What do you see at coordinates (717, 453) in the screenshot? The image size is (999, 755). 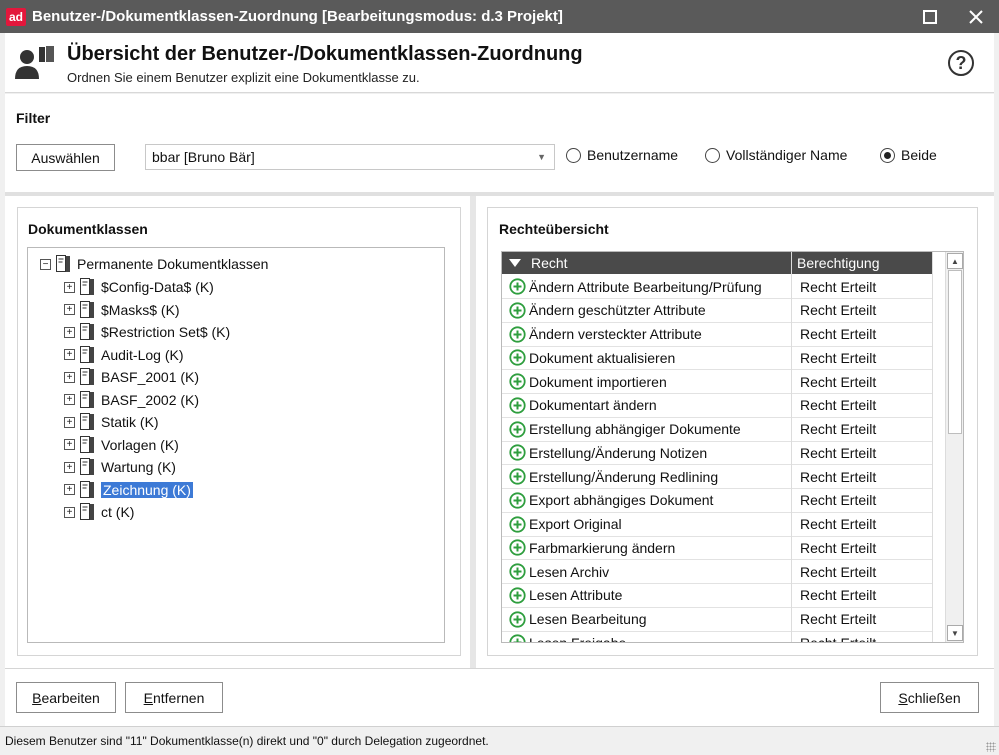 I see `table-row: Erstellung/Änderung Notizen Recht Erteilt` at bounding box center [717, 453].